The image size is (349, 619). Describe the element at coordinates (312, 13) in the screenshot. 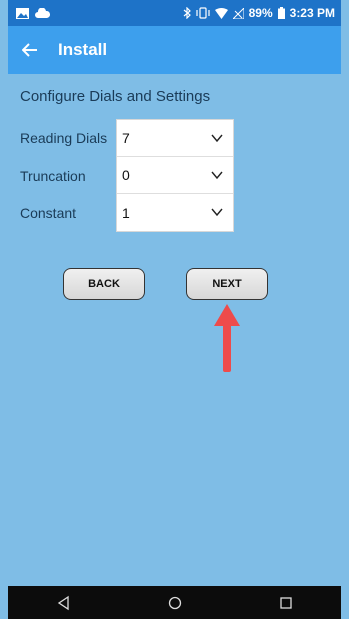

I see `clock: 3:23 PM` at that location.